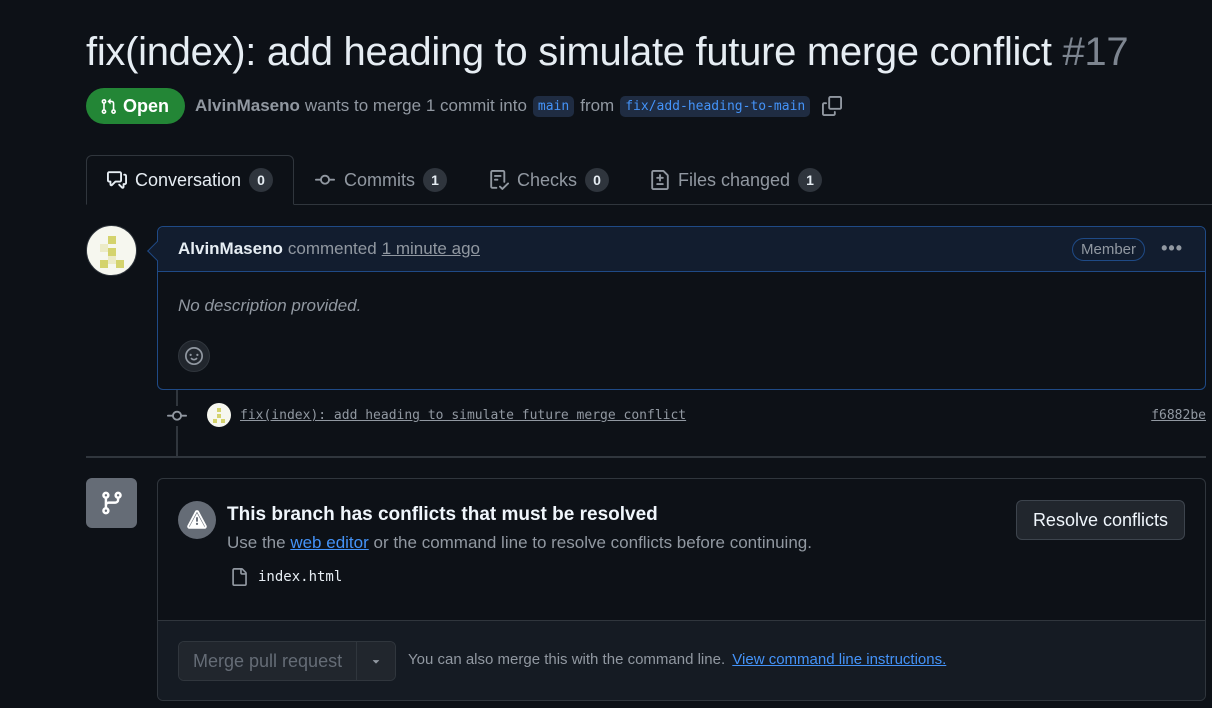  I want to click on comment-discussion-icon, so click(117, 180).